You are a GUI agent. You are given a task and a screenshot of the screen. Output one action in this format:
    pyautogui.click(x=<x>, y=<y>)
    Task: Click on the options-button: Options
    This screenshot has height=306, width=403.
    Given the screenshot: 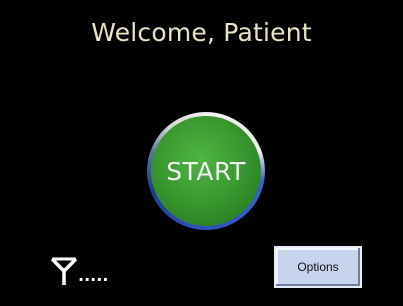 What is the action you would take?
    pyautogui.click(x=318, y=267)
    